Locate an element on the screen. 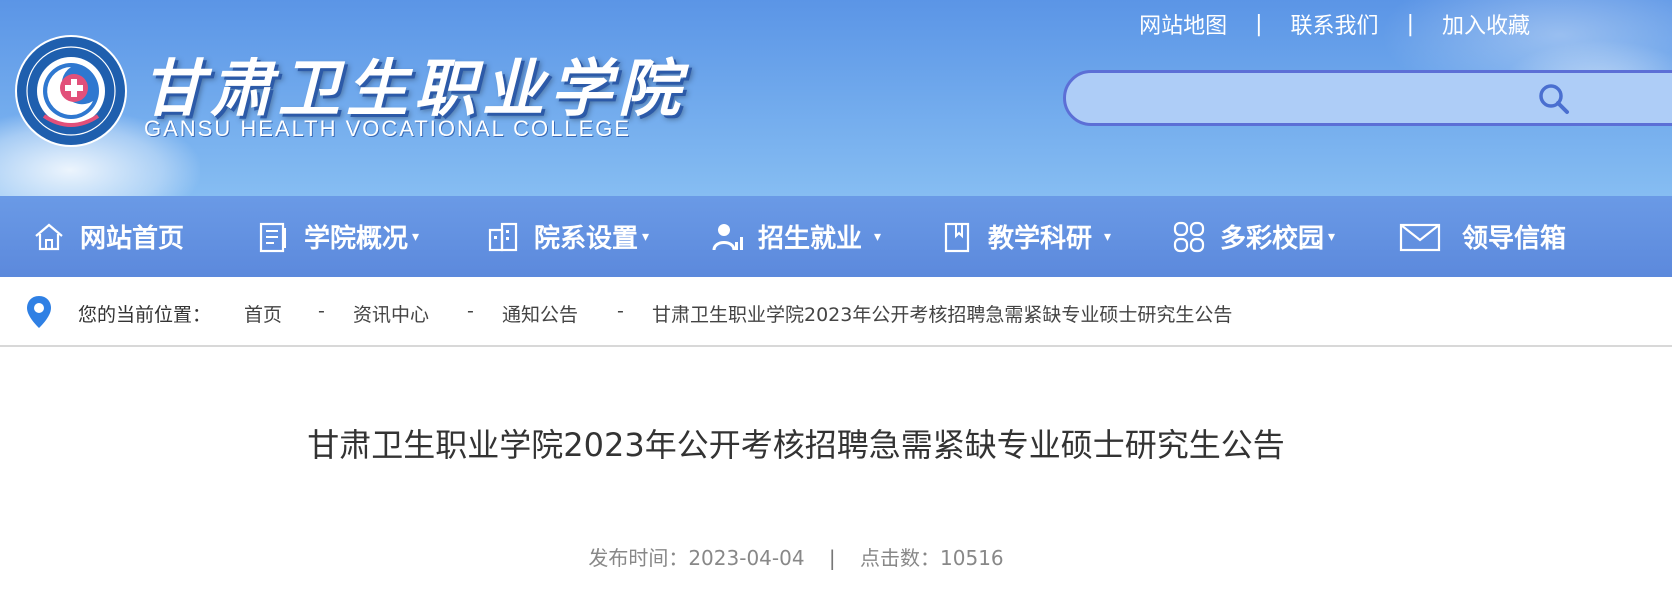  mail-icon is located at coordinates (1420, 237).